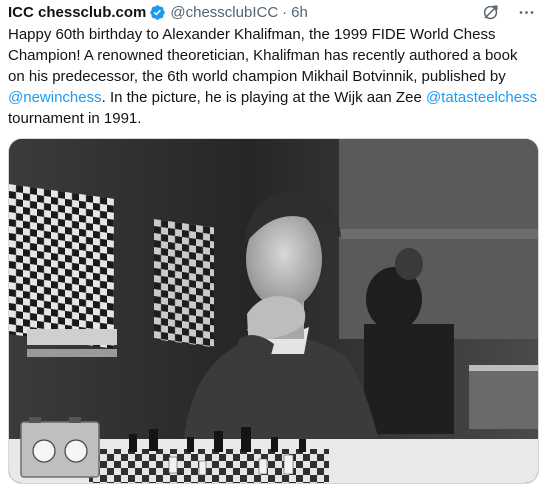 The image size is (546, 488). Describe the element at coordinates (75, 118) in the screenshot. I see `tweet-text-part: tournament in 1991.` at that location.